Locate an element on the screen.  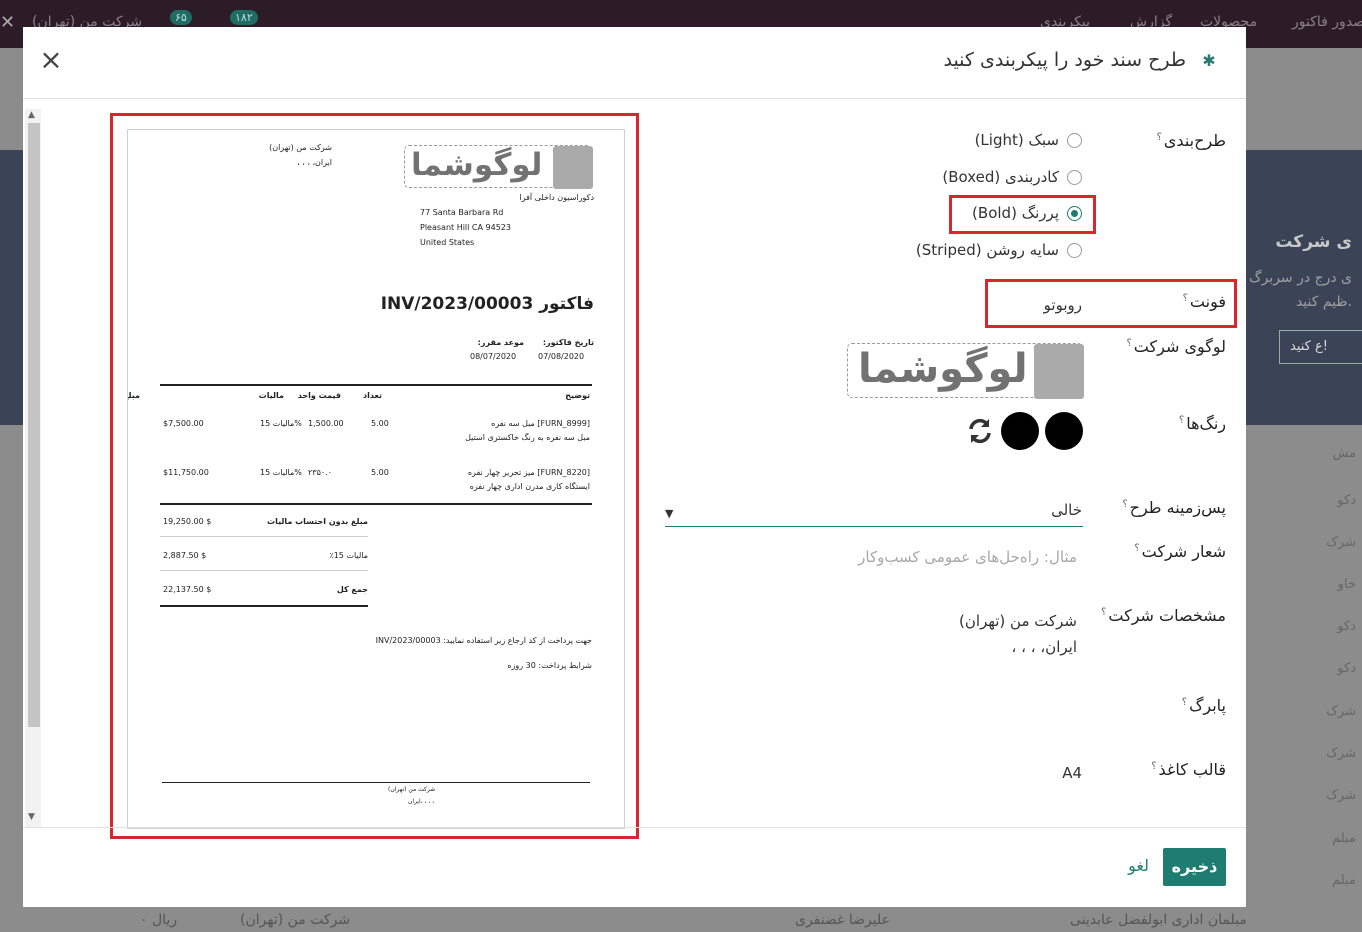
radio-striped is located at coordinates (1074, 250).